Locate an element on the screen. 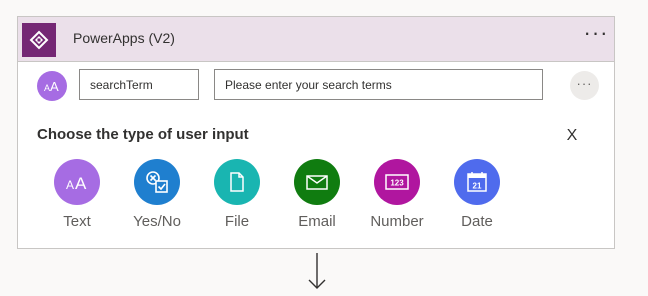 The image size is (648, 296). text-icon: A A is located at coordinates (77, 182).